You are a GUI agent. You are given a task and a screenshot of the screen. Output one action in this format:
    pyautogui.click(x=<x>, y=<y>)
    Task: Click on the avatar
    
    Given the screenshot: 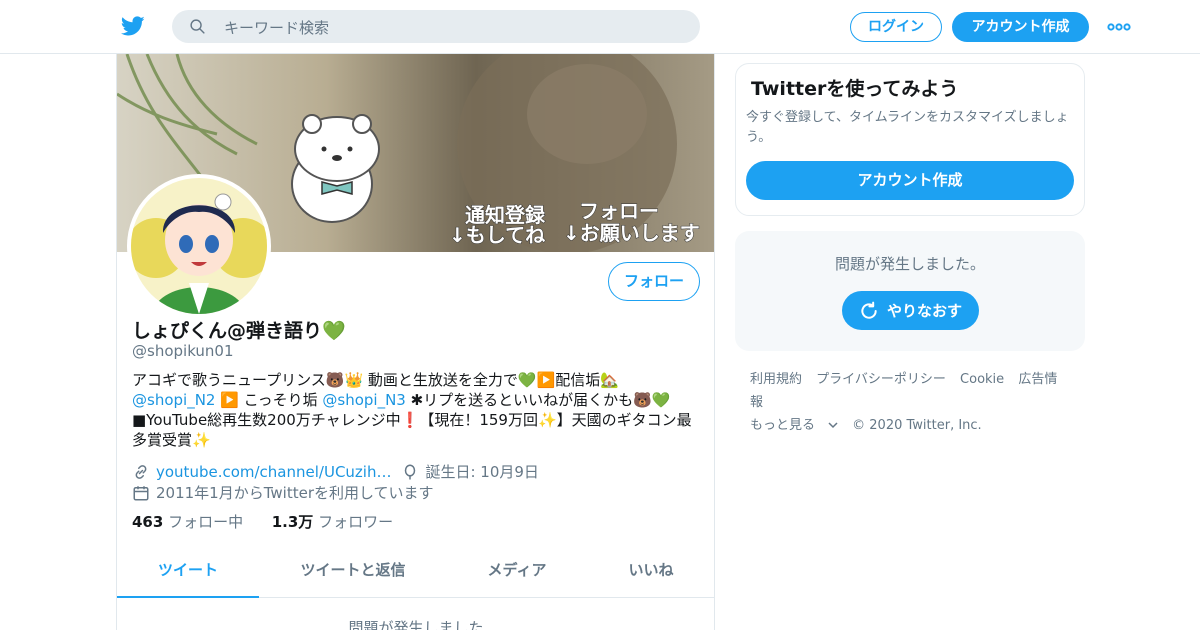 What is the action you would take?
    pyautogui.click(x=199, y=246)
    